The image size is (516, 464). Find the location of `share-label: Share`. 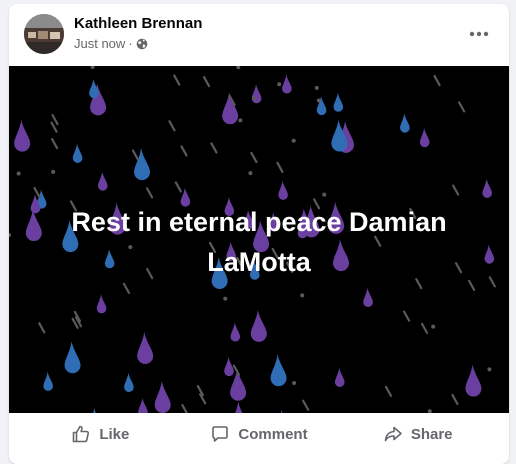

share-label: Share is located at coordinates (431, 434).